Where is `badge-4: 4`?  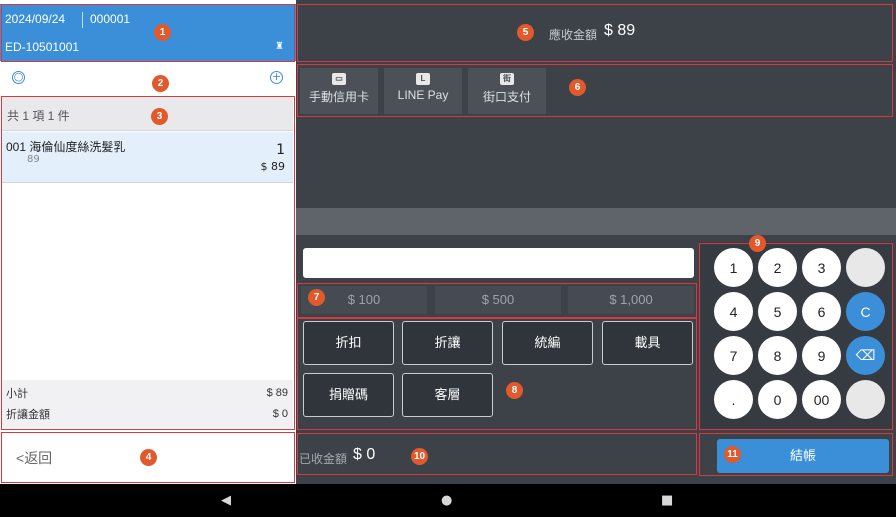 badge-4: 4 is located at coordinates (148, 457).